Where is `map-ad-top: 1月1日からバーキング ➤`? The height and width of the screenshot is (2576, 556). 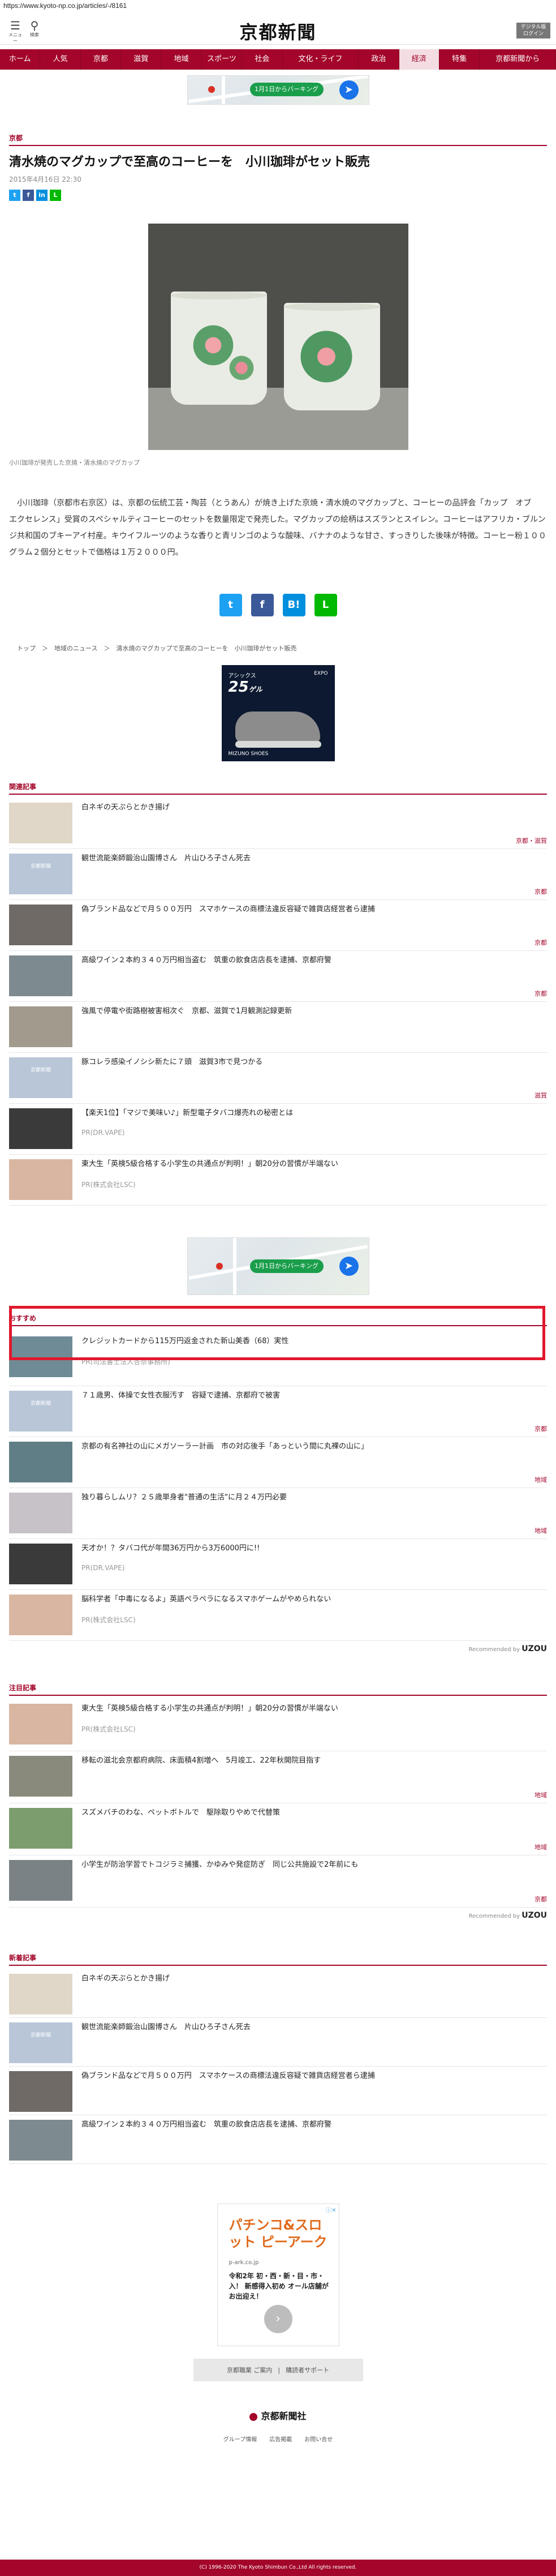 map-ad-top: 1月1日からバーキング ➤ is located at coordinates (278, 90).